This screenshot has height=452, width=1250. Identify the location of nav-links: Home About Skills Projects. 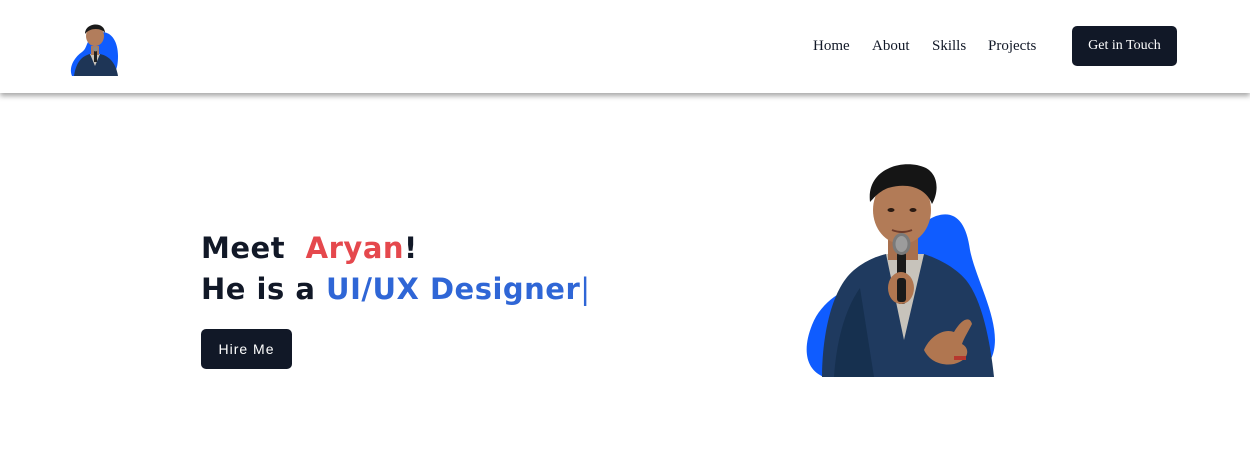
(928, 46).